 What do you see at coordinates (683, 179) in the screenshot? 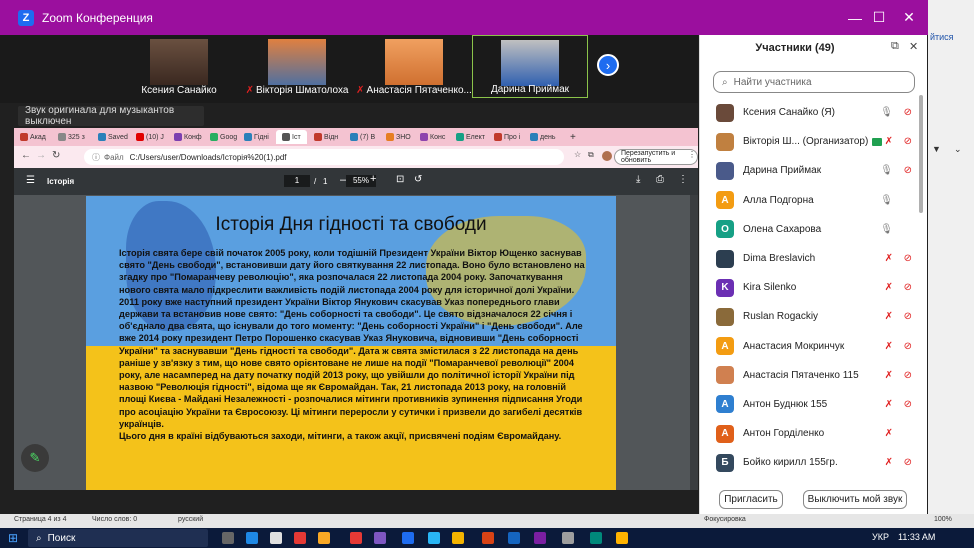
I see `more-options-icon: ⋮` at bounding box center [683, 179].